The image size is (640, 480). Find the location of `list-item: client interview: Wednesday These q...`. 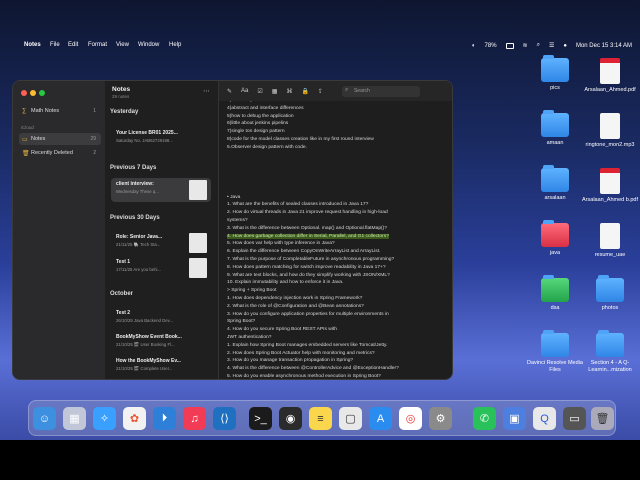

list-item: client interview: Wednesday These q... is located at coordinates (161, 190).